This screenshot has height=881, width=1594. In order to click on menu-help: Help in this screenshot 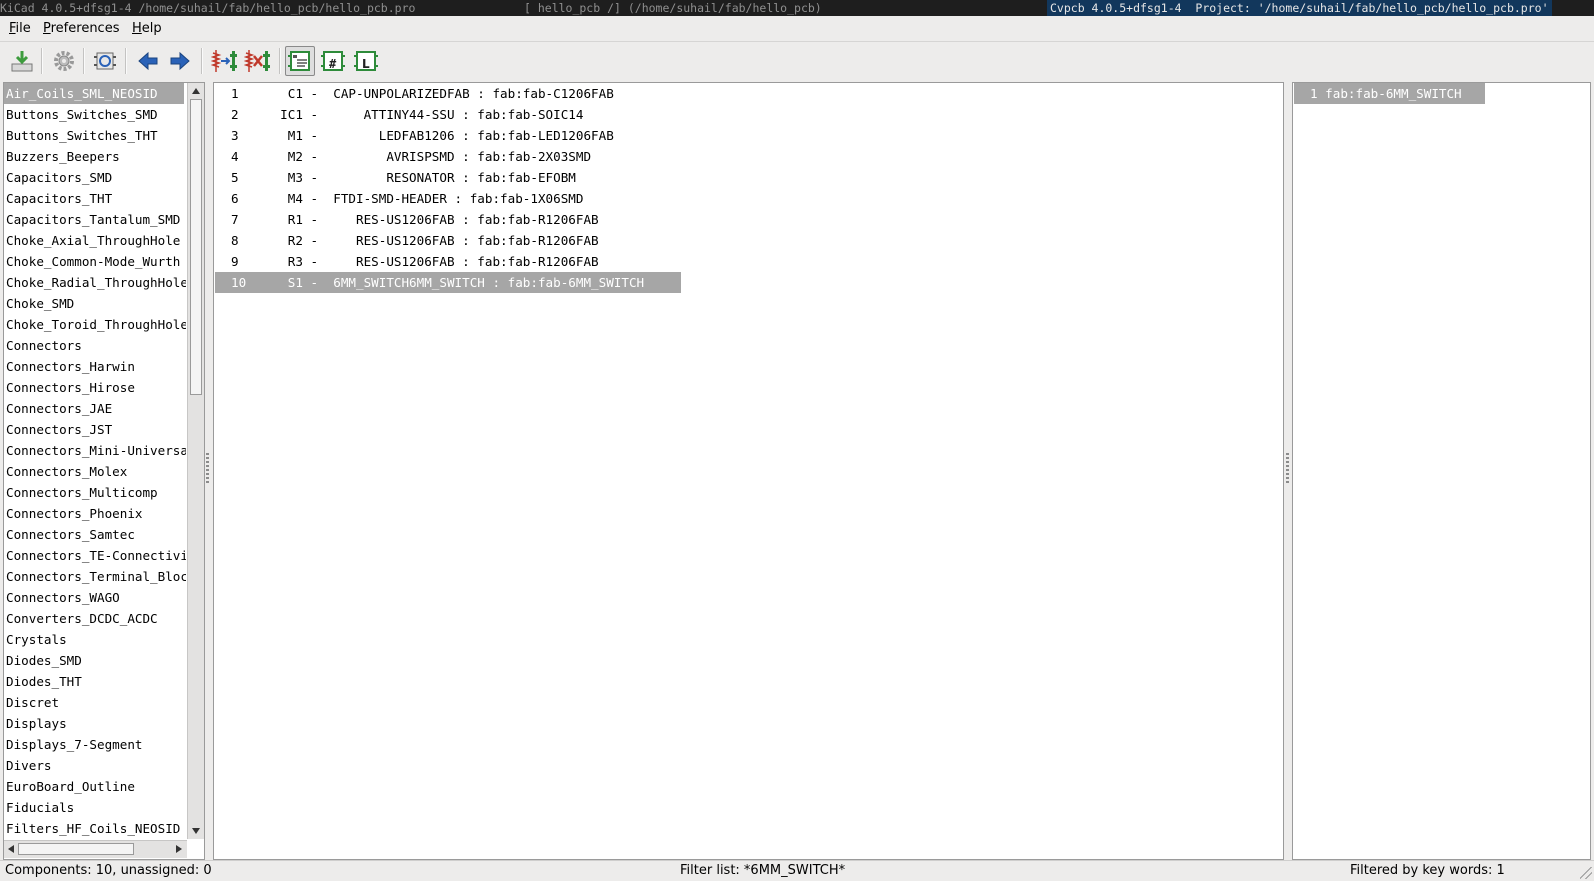, I will do `click(147, 28)`.